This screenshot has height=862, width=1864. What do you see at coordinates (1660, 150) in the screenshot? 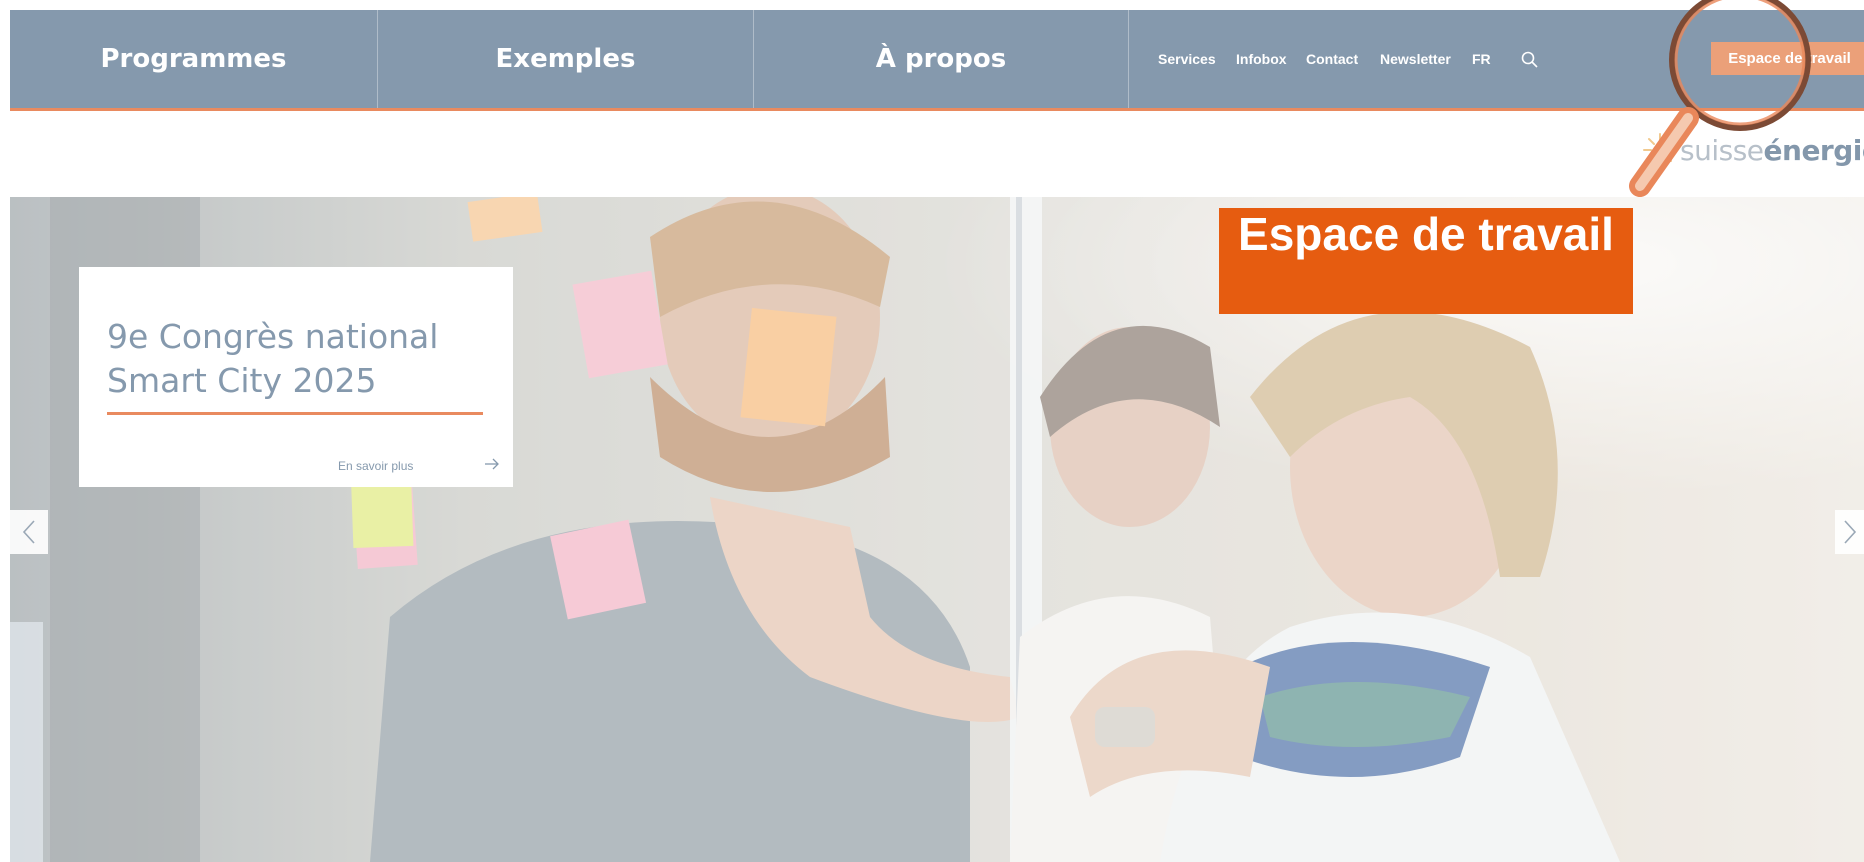
I see `sun-logo-icon` at bounding box center [1660, 150].